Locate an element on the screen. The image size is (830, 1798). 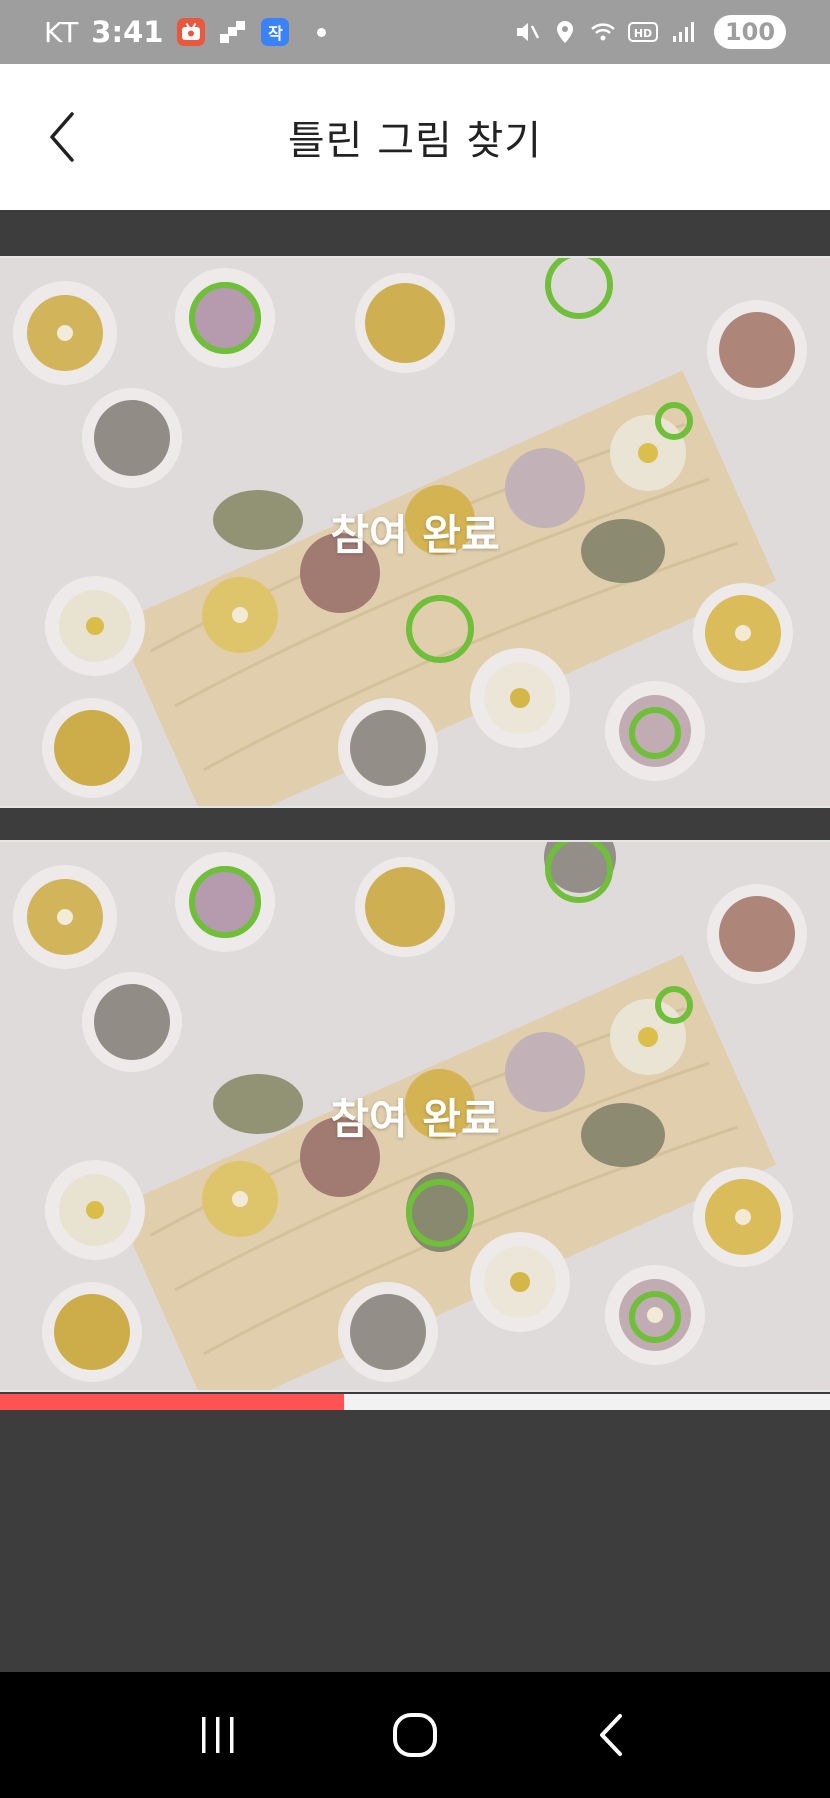
chevron-left-icon is located at coordinates (62, 137).